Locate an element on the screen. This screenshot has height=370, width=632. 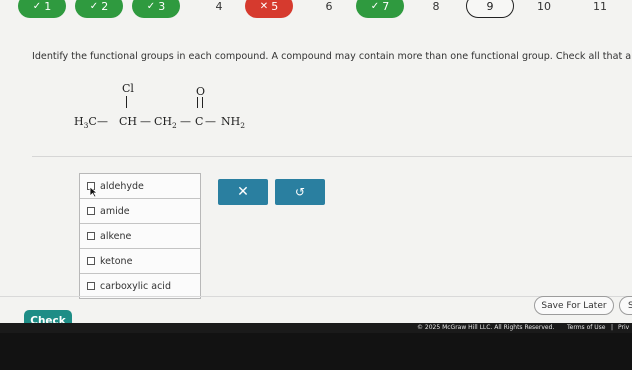
choice-label: carboxylic acid is located at coordinates (135, 286).